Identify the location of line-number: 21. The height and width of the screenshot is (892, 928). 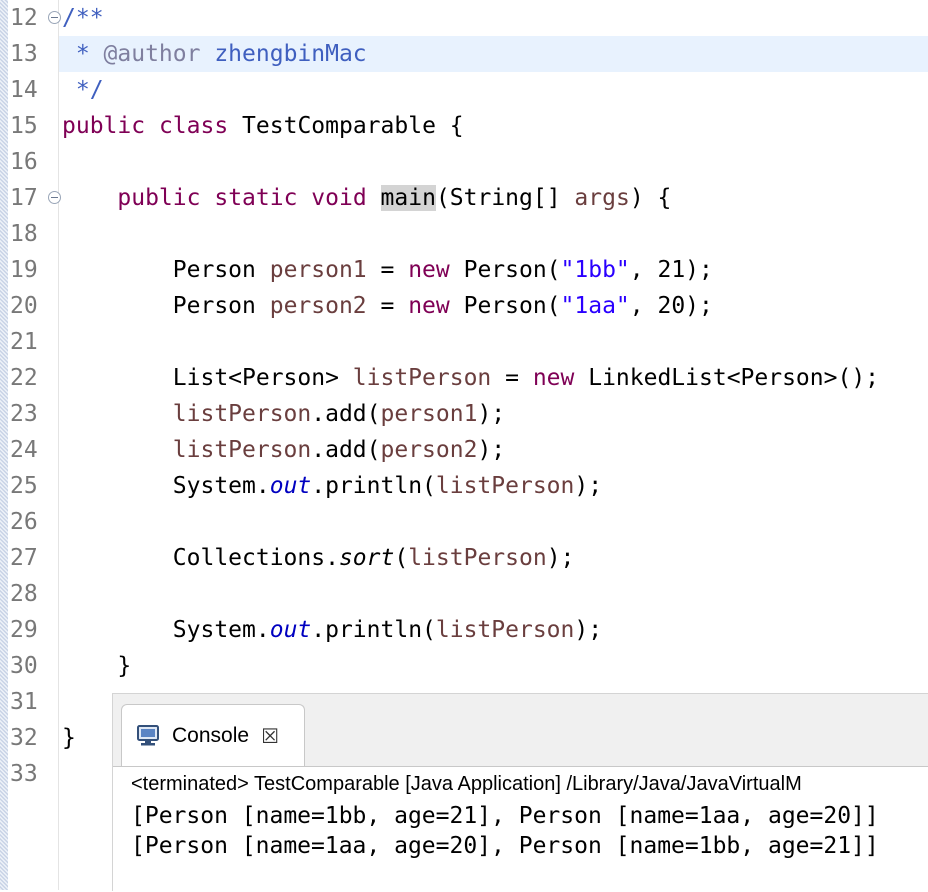
(24, 342).